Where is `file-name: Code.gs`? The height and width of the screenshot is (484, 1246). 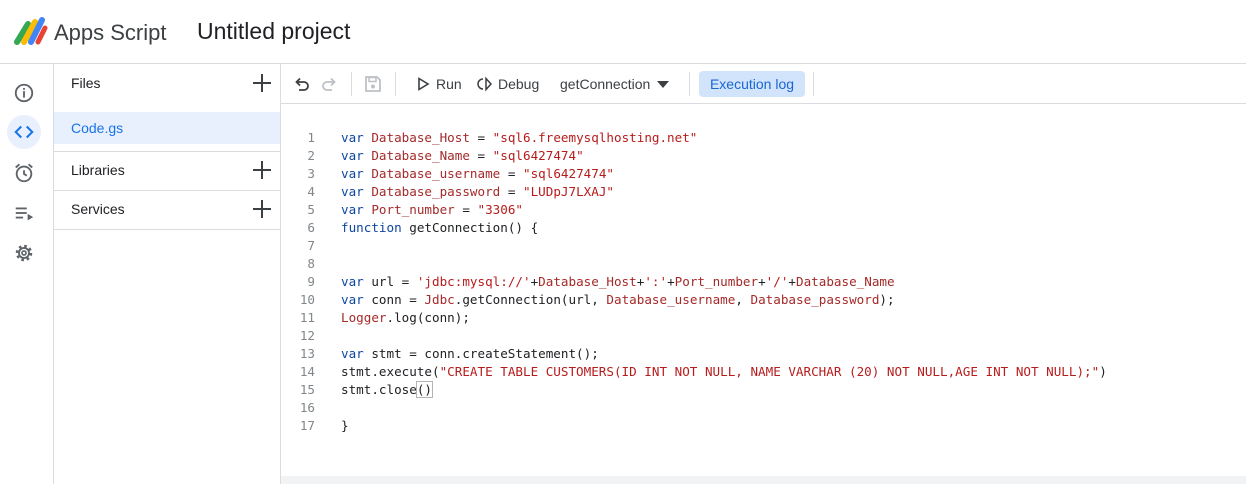
file-name: Code.gs is located at coordinates (97, 128).